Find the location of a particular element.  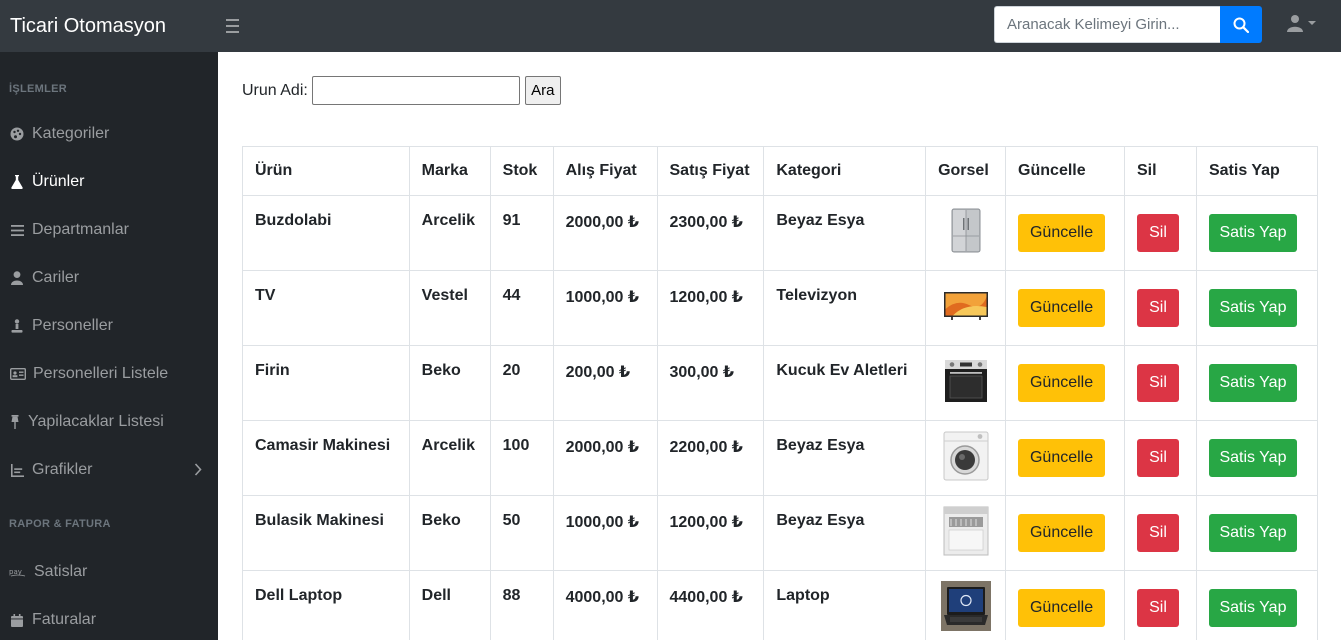

cell-kategori: Kucuk Ev Aletleri is located at coordinates (845, 383).